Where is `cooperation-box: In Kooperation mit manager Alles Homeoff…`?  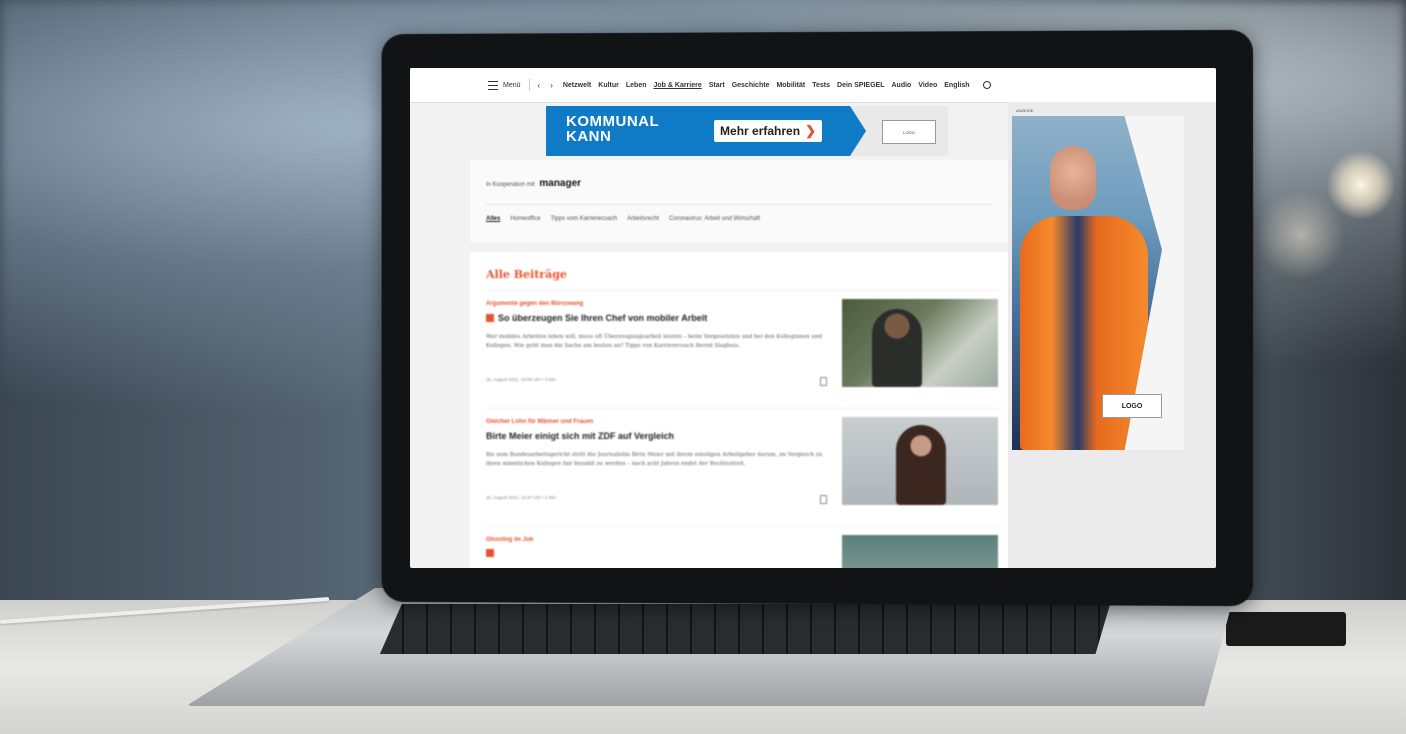
cooperation-box: In Kooperation mit manager Alles Homeoff… is located at coordinates (739, 201).